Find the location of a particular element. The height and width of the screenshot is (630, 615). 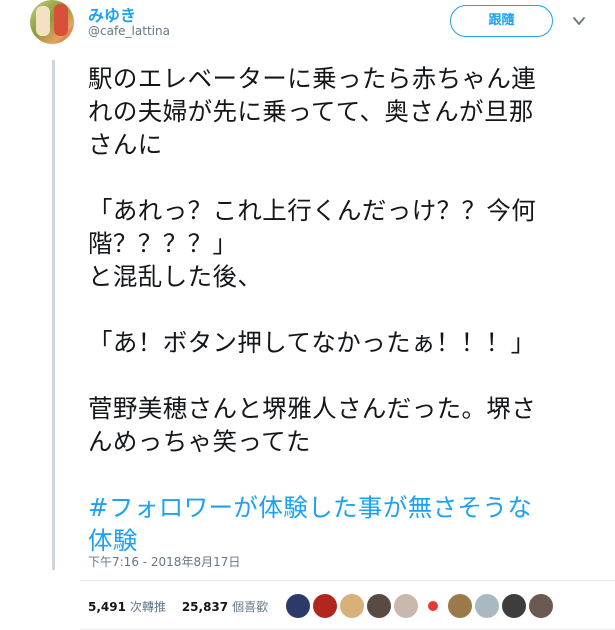

tweet-line: 階？？？？」 is located at coordinates (163, 243).